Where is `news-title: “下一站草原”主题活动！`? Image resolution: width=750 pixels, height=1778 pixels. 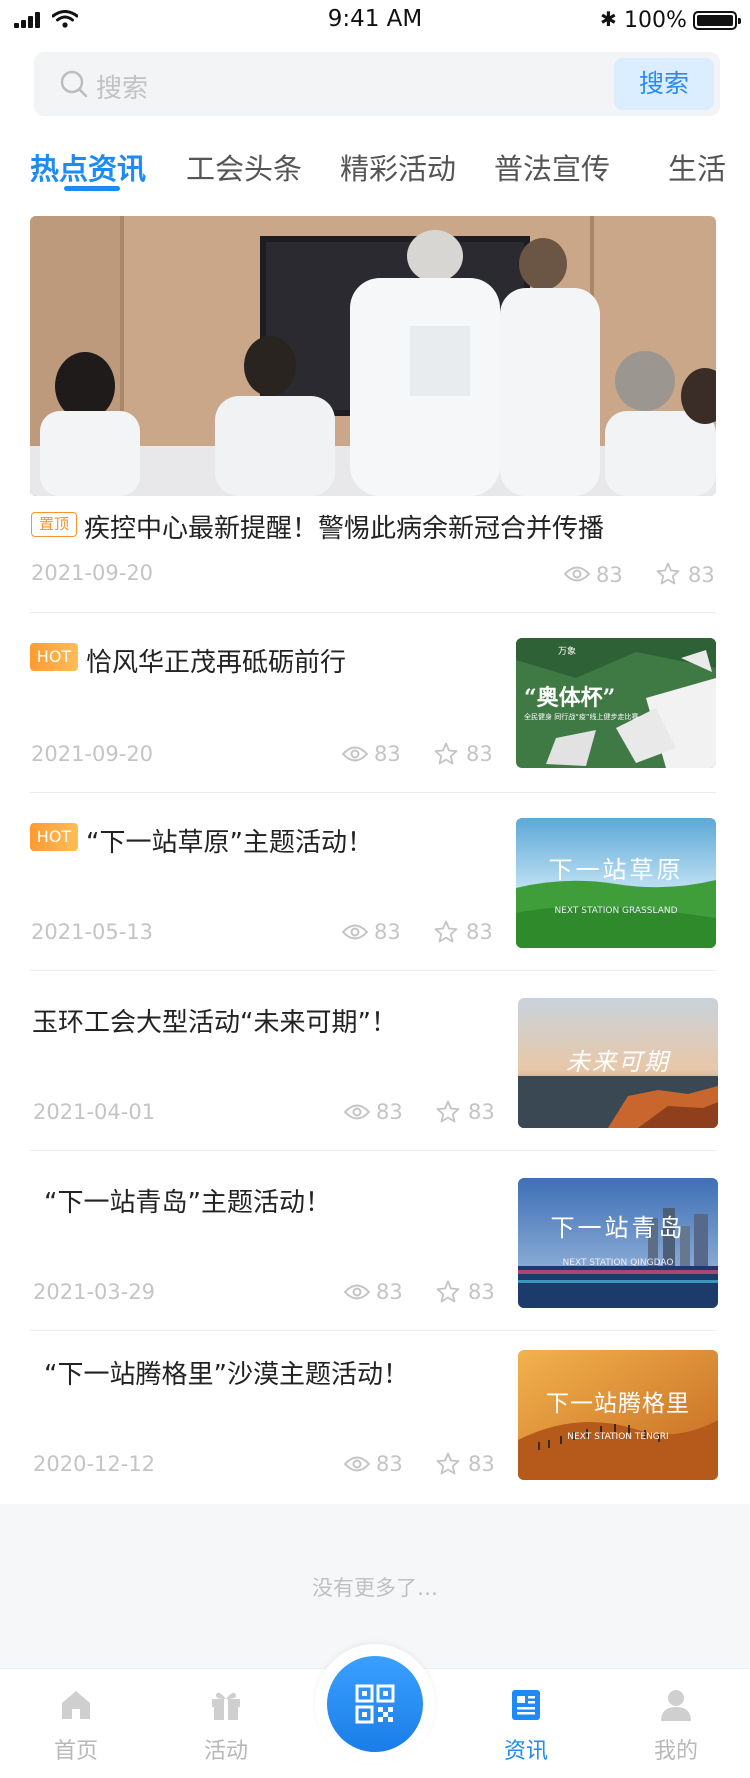
news-title: “下一站草原”主题活动！ is located at coordinates (229, 840).